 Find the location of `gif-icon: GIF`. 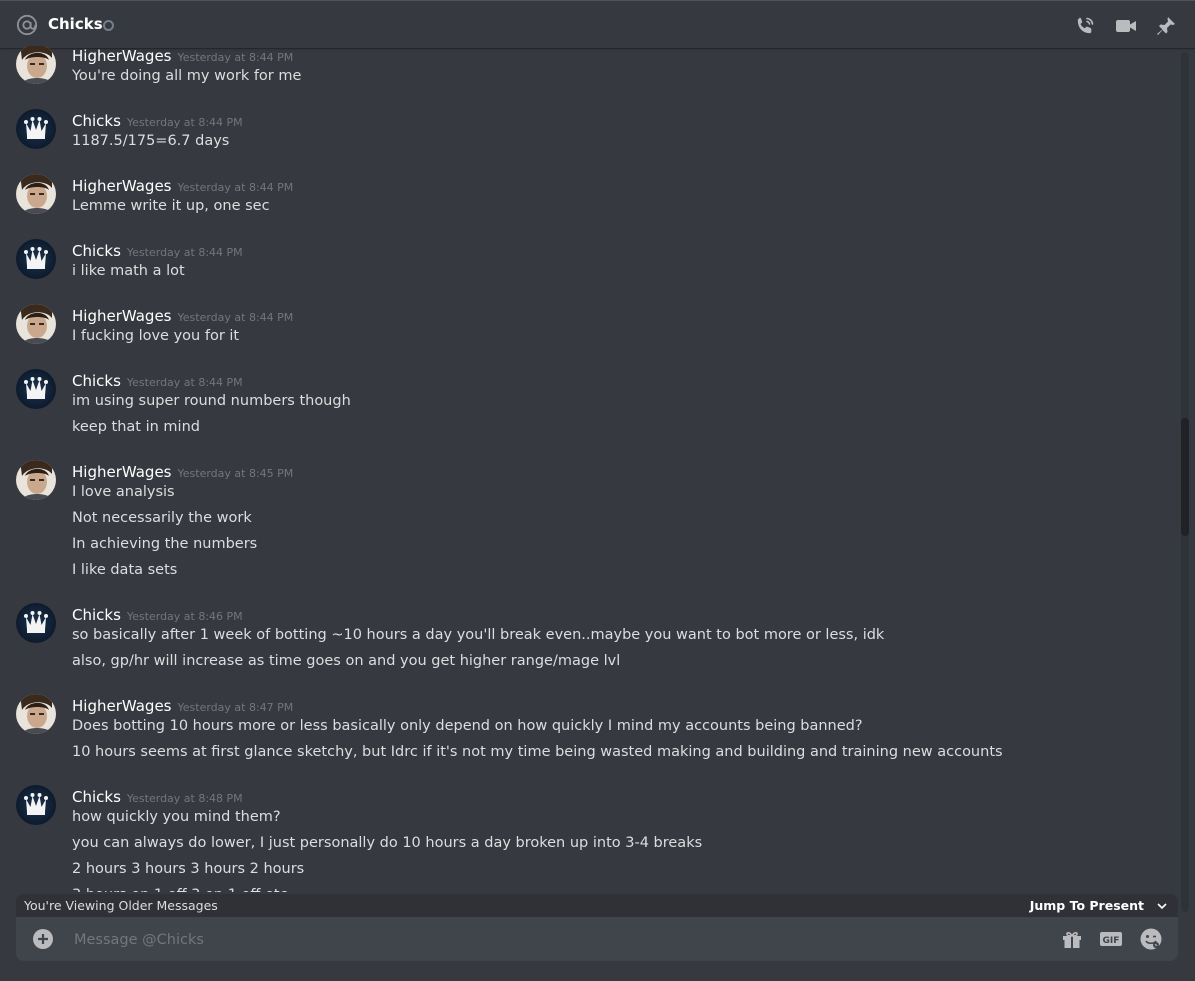

gif-icon: GIF is located at coordinates (1111, 939).